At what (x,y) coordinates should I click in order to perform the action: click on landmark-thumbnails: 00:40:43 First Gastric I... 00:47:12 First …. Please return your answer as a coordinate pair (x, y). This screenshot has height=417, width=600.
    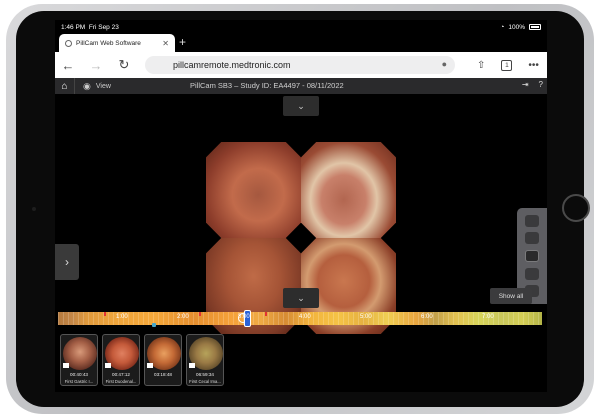
    Looking at the image, I should click on (142, 360).